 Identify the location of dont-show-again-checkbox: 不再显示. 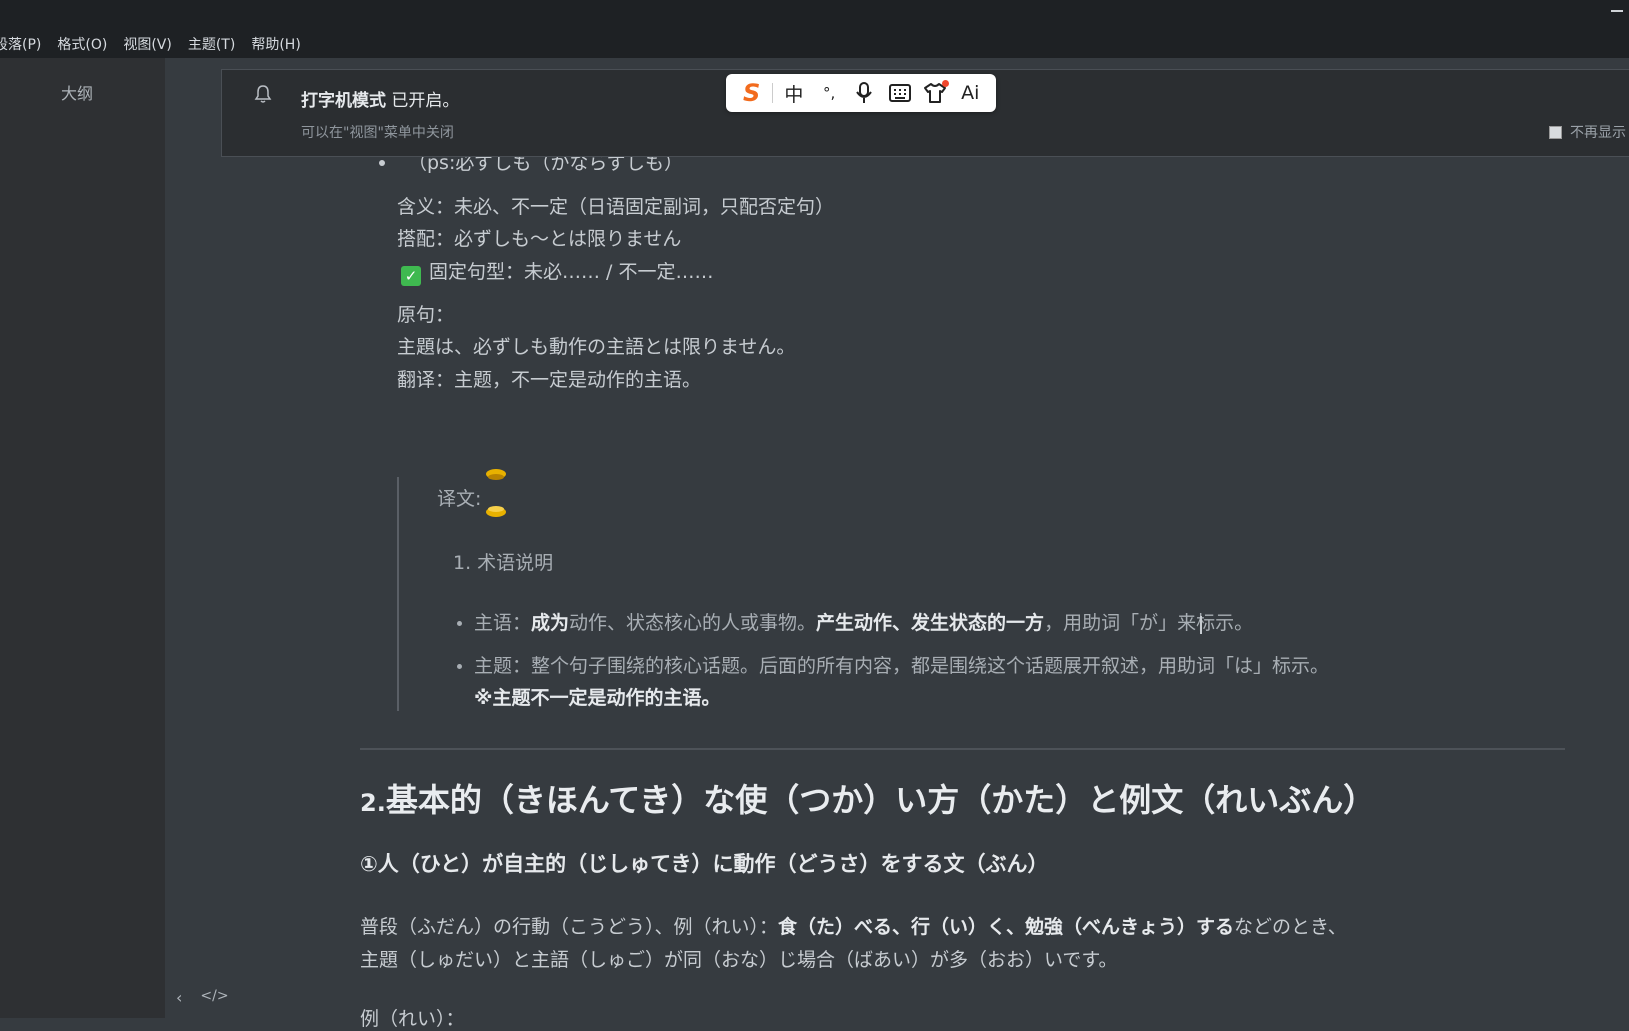
(1587, 132).